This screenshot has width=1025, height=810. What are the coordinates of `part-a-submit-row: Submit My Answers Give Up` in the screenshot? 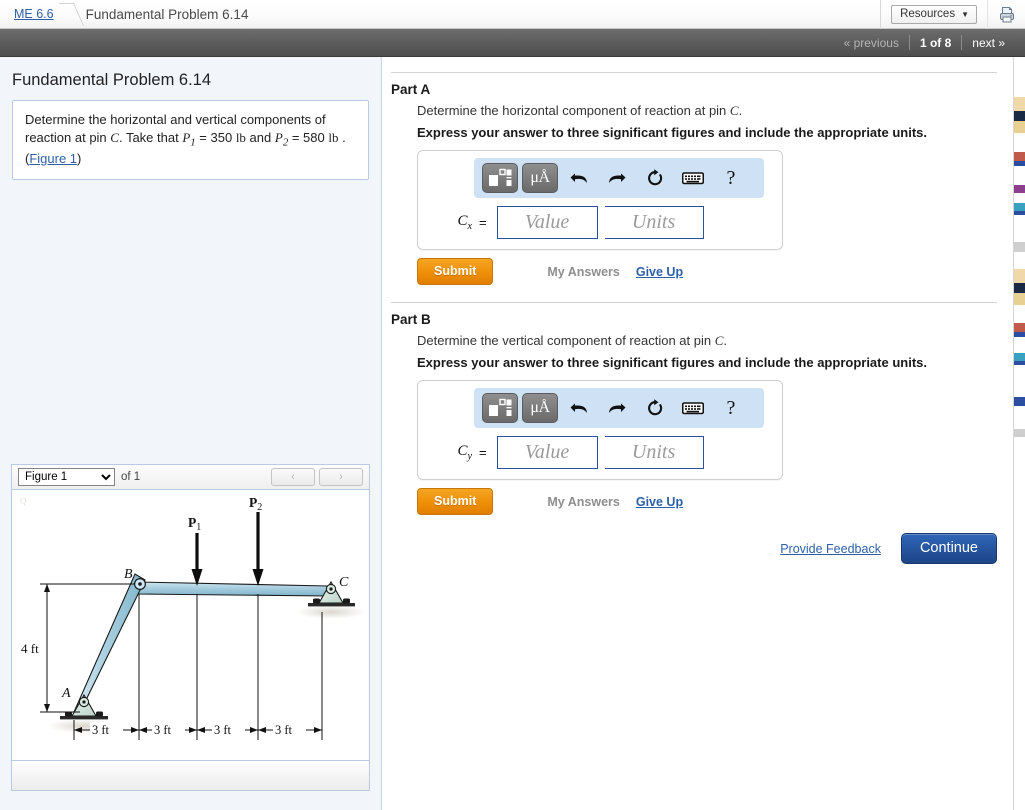 It's located at (721, 267).